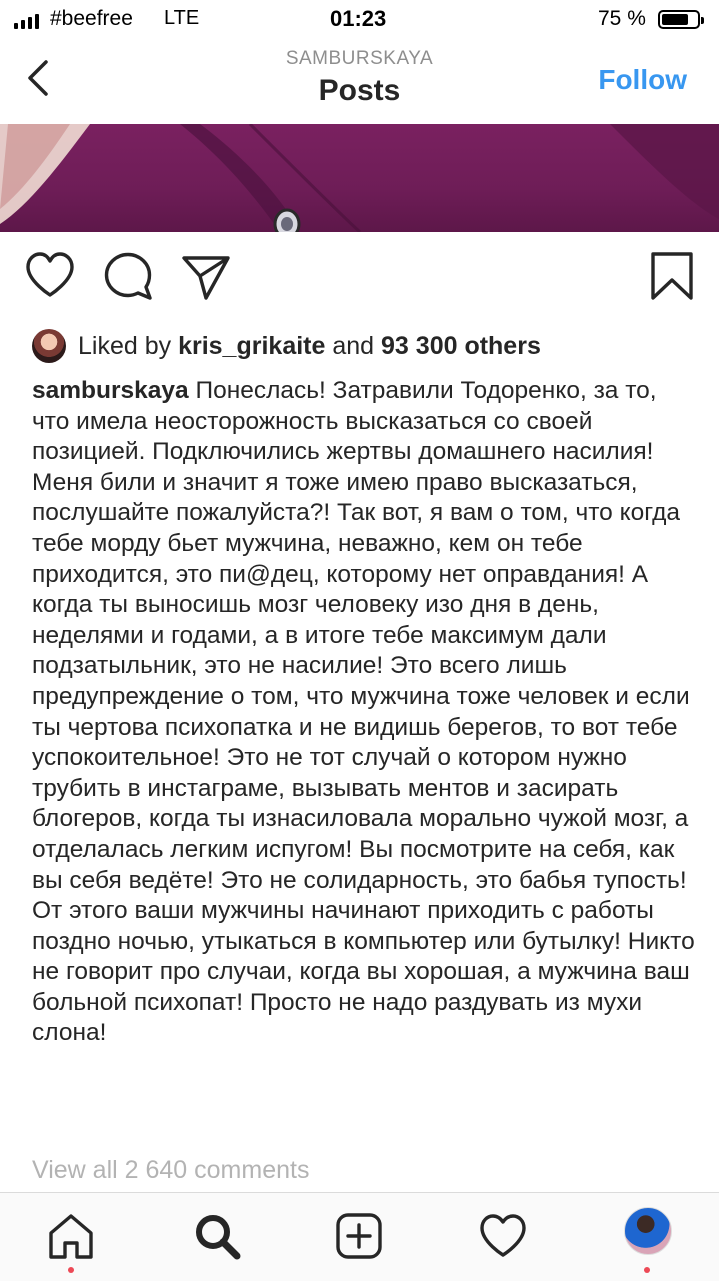 The width and height of the screenshot is (719, 1281). What do you see at coordinates (647, 1270) in the screenshot?
I see `profile-notification-dot` at bounding box center [647, 1270].